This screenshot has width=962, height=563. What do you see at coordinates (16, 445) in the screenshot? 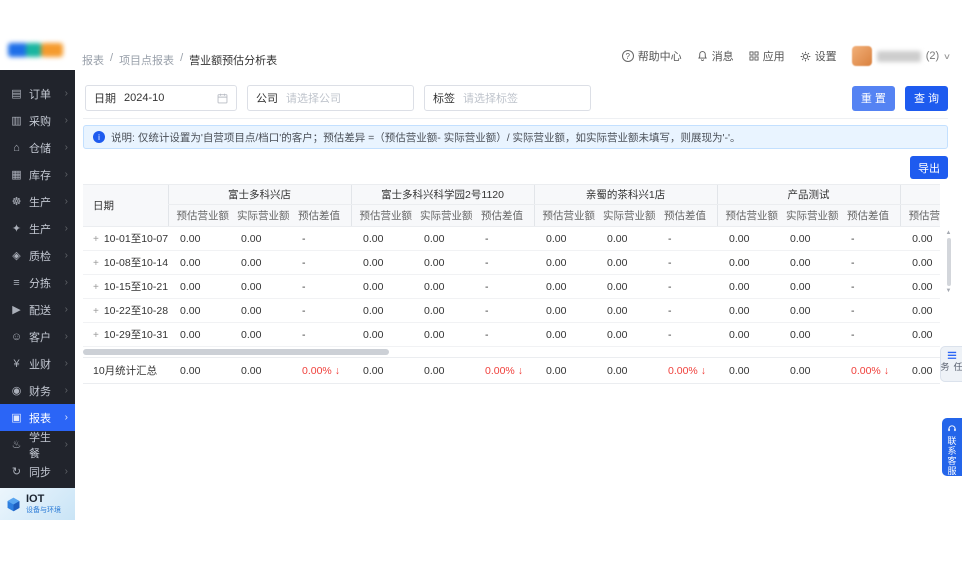
I see `student-meal-icon: ♨` at bounding box center [16, 445].